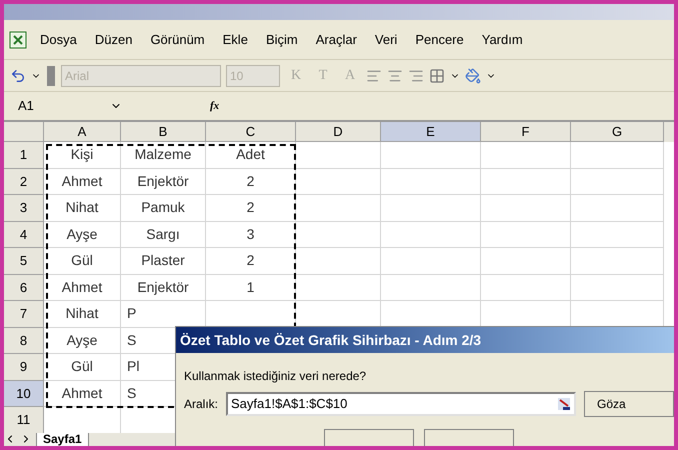 The width and height of the screenshot is (678, 450). Describe the element at coordinates (24, 261) in the screenshot. I see `row-header: 5` at that location.